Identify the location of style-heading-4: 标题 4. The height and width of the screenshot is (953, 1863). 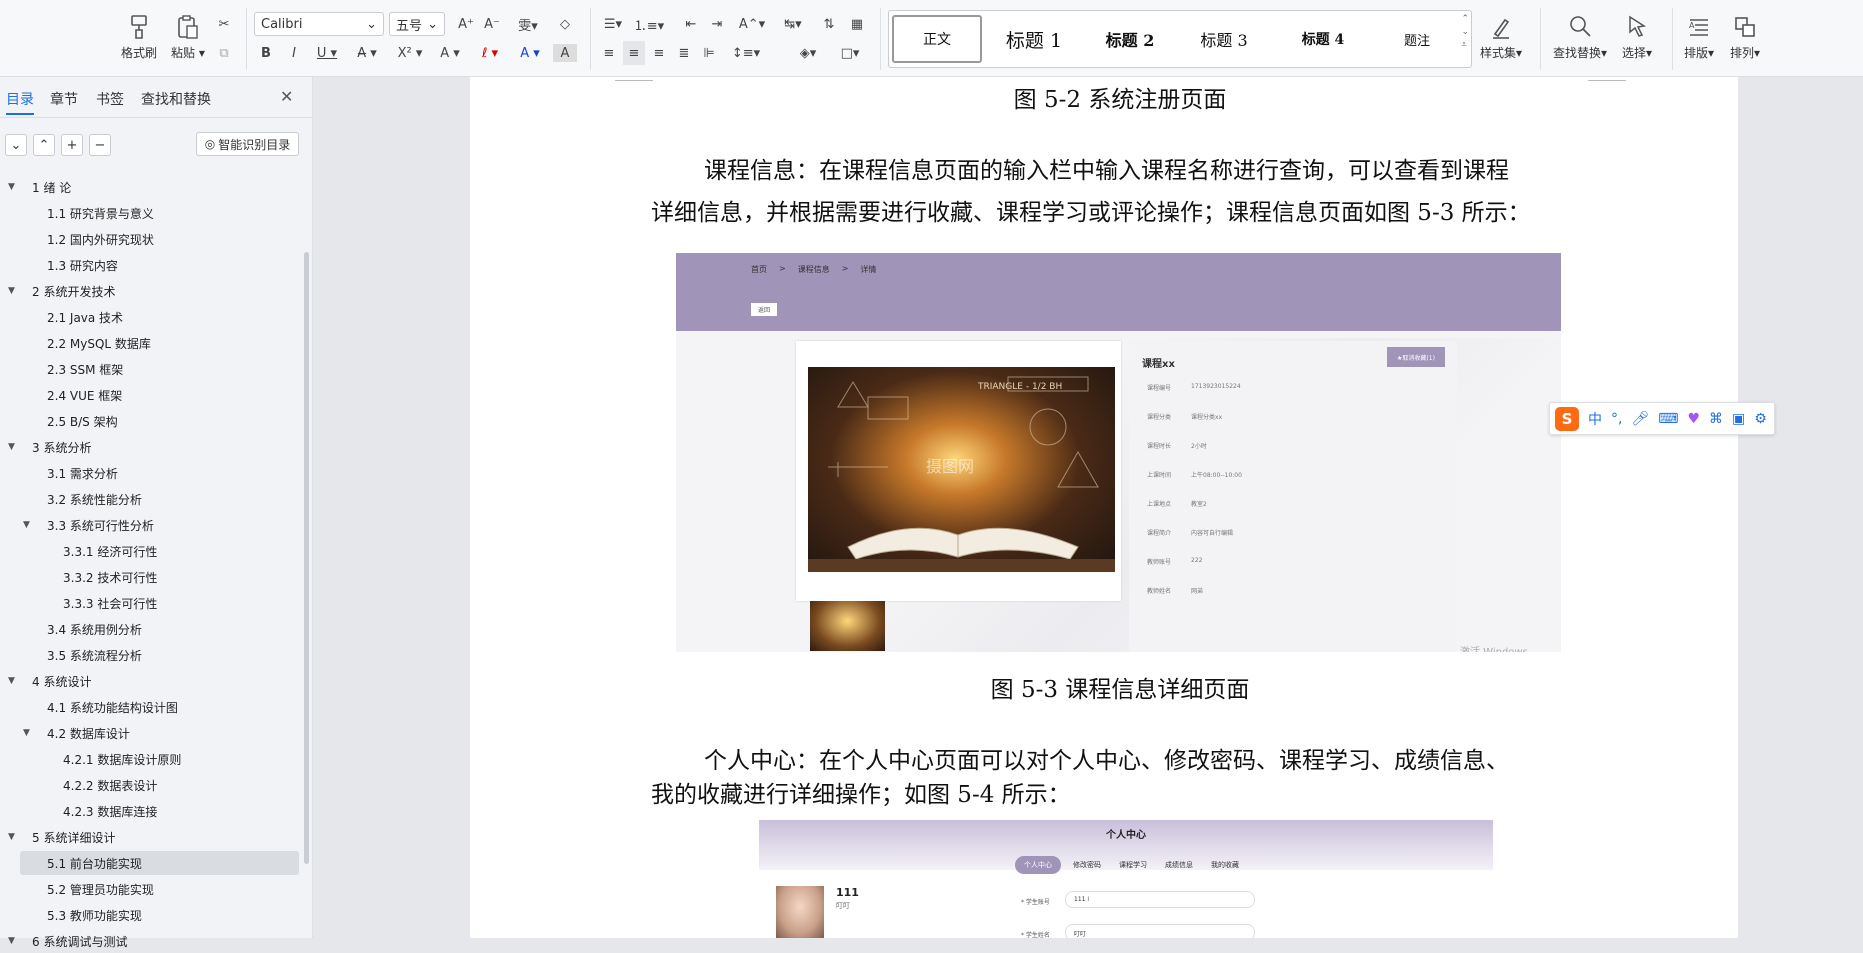
(1323, 39).